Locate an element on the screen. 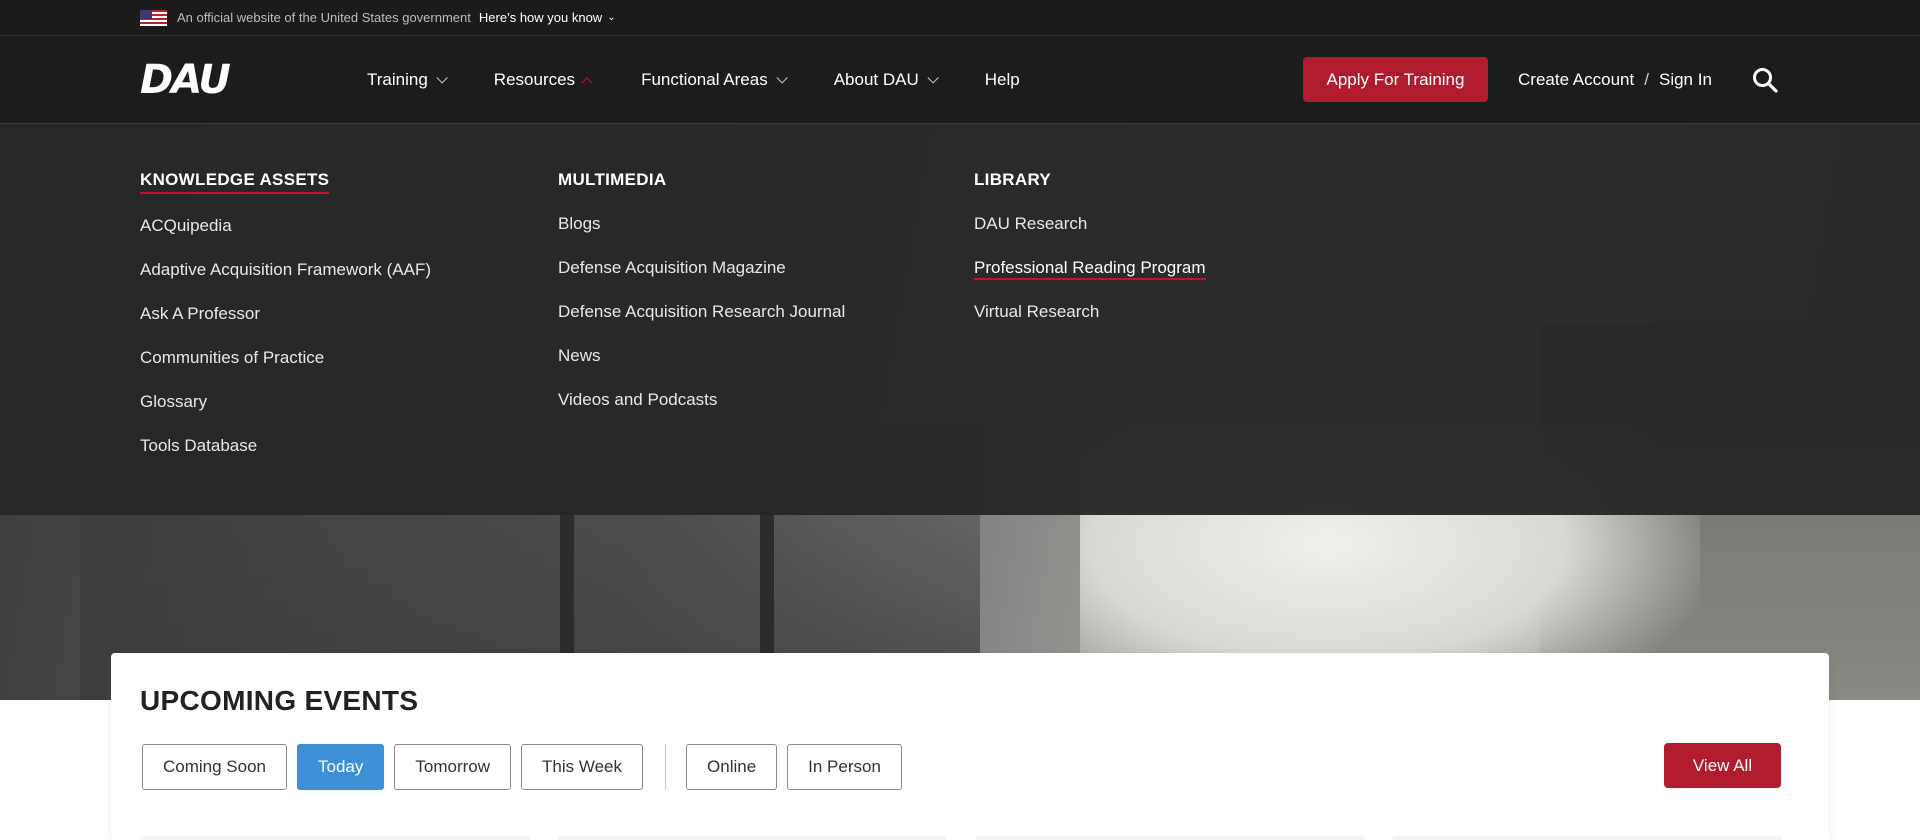  search-icon is located at coordinates (1765, 80).